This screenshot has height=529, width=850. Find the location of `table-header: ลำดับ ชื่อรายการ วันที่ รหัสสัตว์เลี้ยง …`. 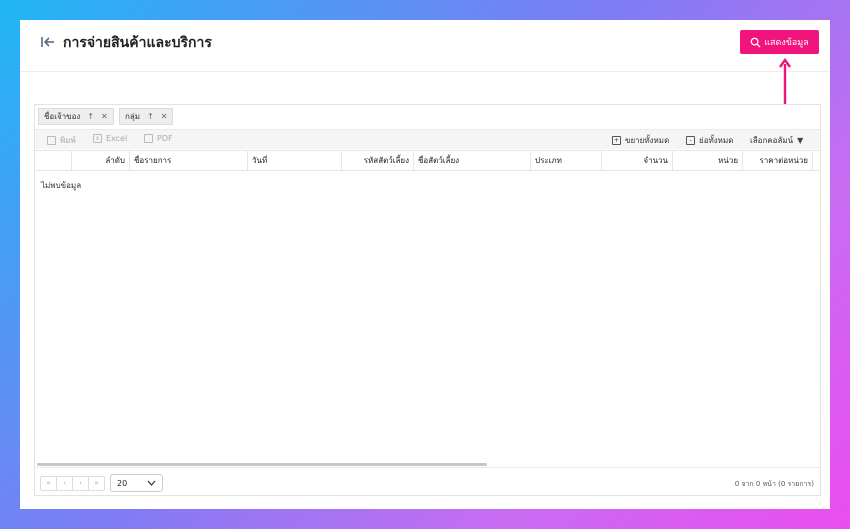

table-header: ลำดับ ชื่อรายการ วันที่ รหัสสัตว์เลี้ยง … is located at coordinates (427, 160).